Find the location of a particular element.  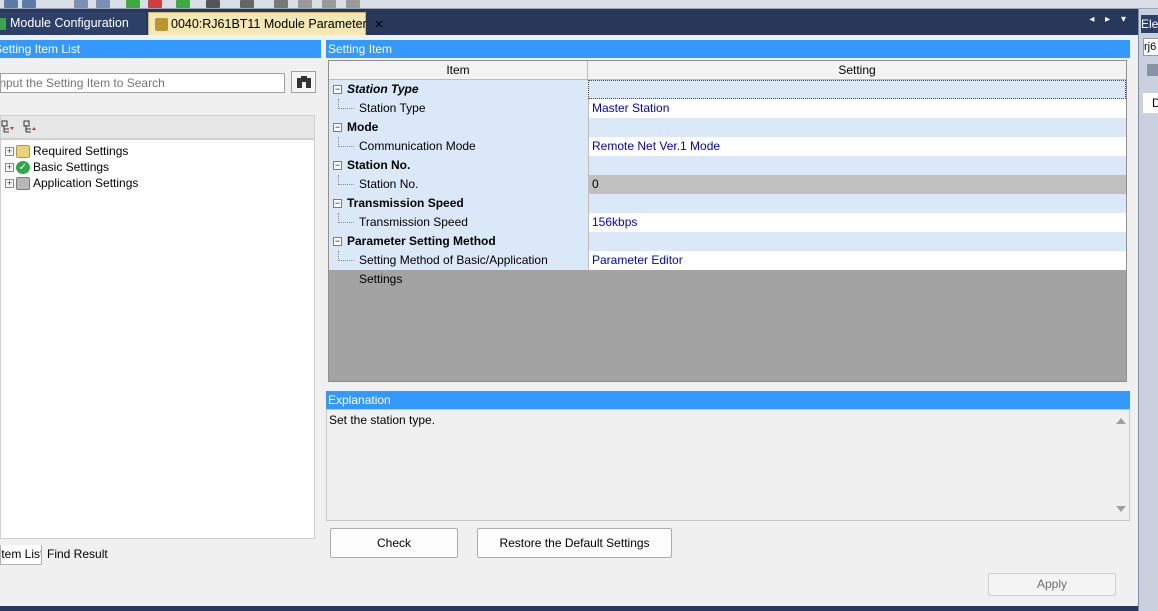

bottom-border is located at coordinates (569, 608).